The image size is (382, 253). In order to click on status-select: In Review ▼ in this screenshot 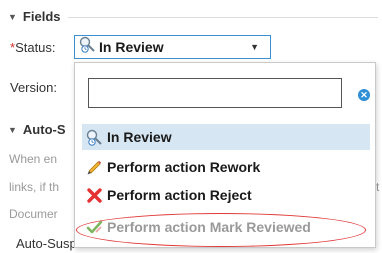, I will do `click(172, 47)`.